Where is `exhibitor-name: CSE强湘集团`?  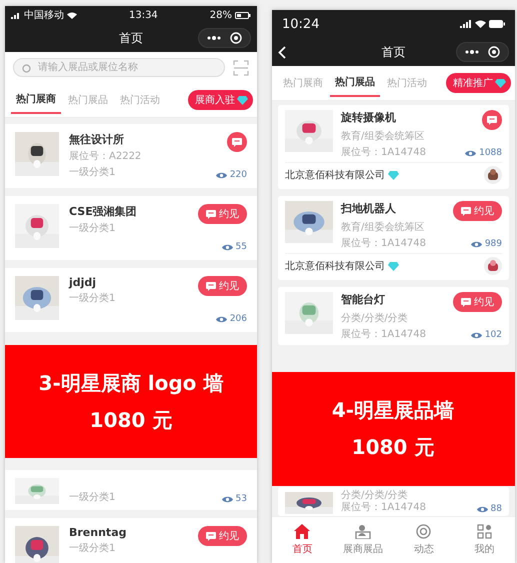
exhibitor-name: CSE强湘集团 is located at coordinates (103, 211).